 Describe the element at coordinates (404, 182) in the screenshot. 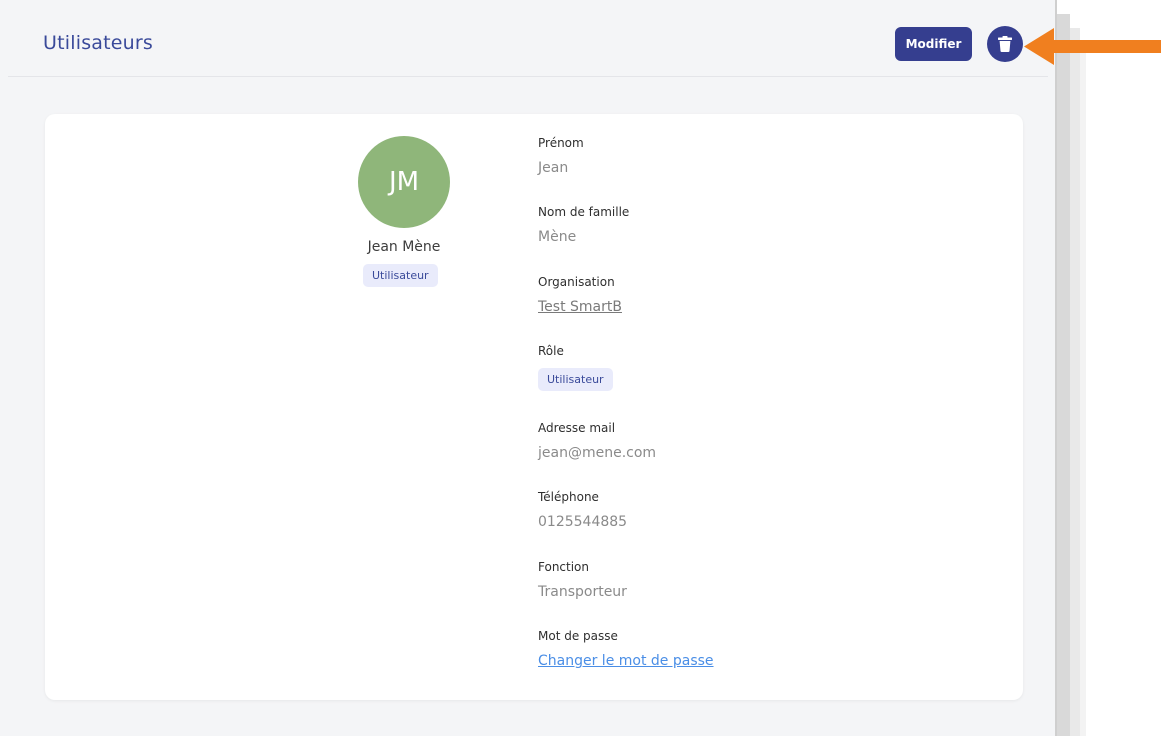

I see `avatar: JM` at that location.